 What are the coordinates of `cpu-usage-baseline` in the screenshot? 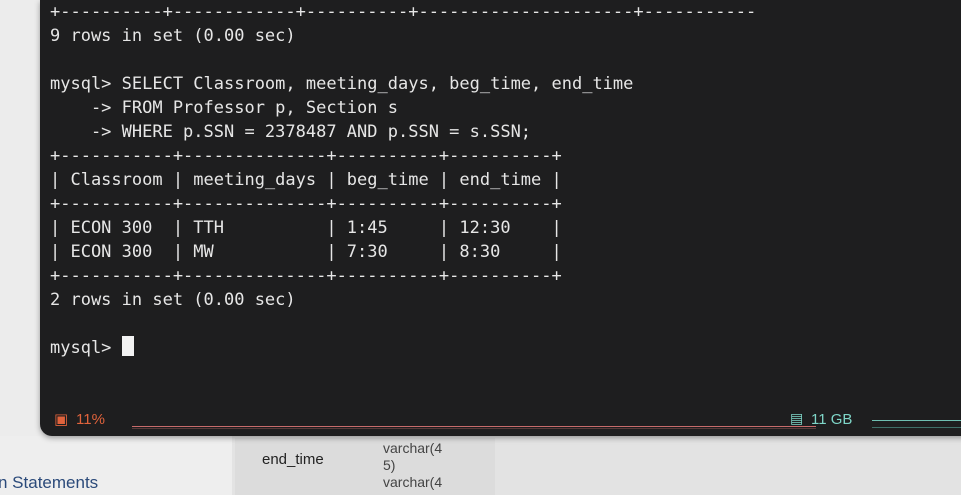 It's located at (474, 428).